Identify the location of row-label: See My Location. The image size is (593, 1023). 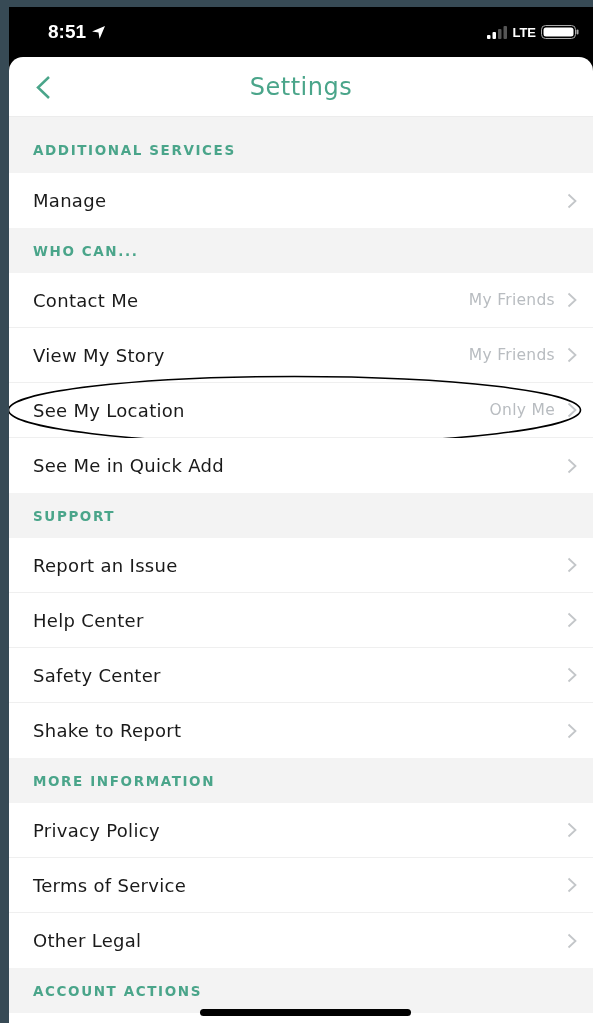
(109, 410).